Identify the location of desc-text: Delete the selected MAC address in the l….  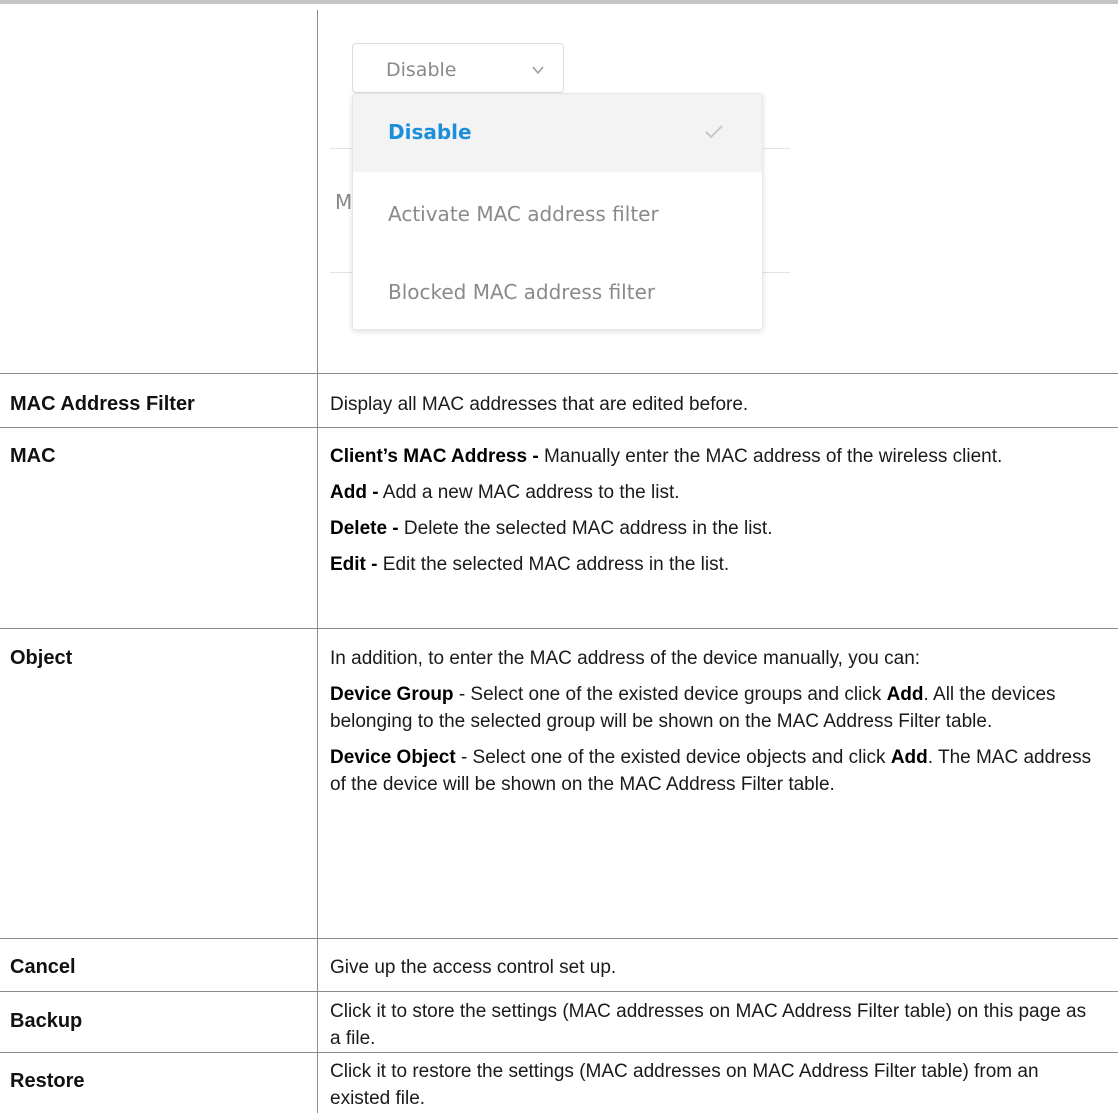
(585, 528).